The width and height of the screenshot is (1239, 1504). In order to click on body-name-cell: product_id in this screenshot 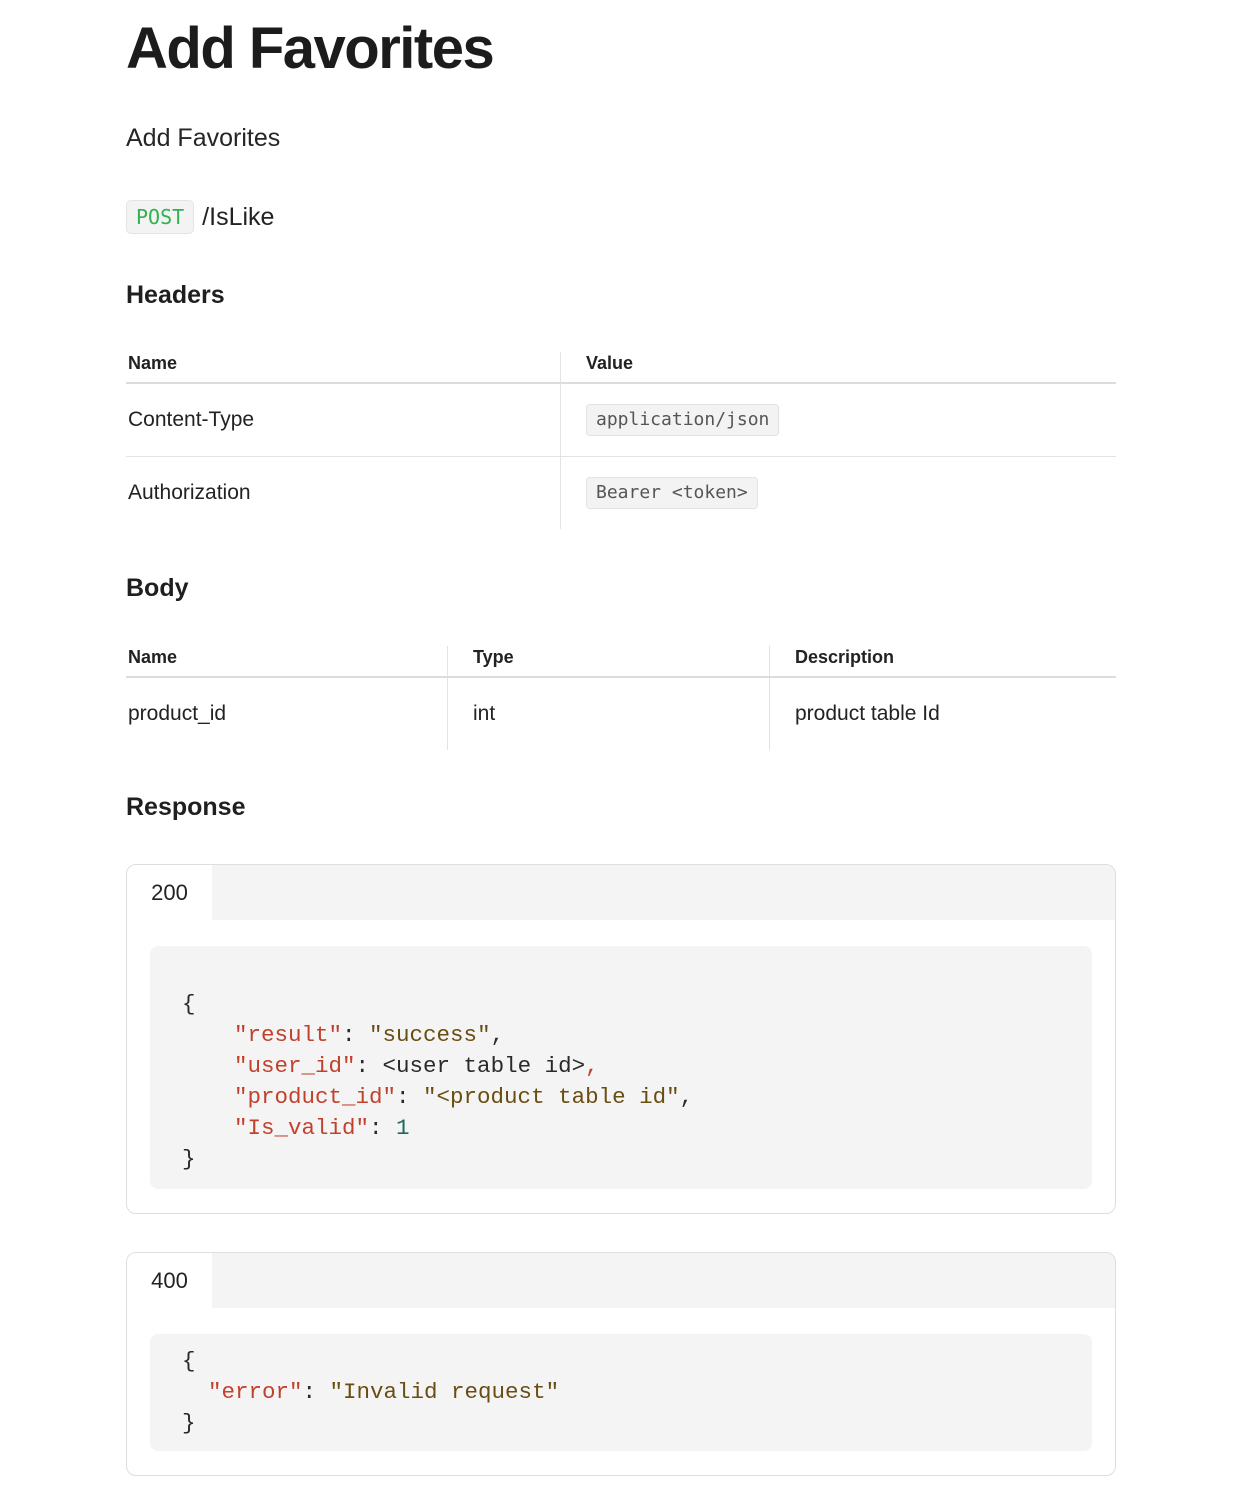, I will do `click(177, 713)`.